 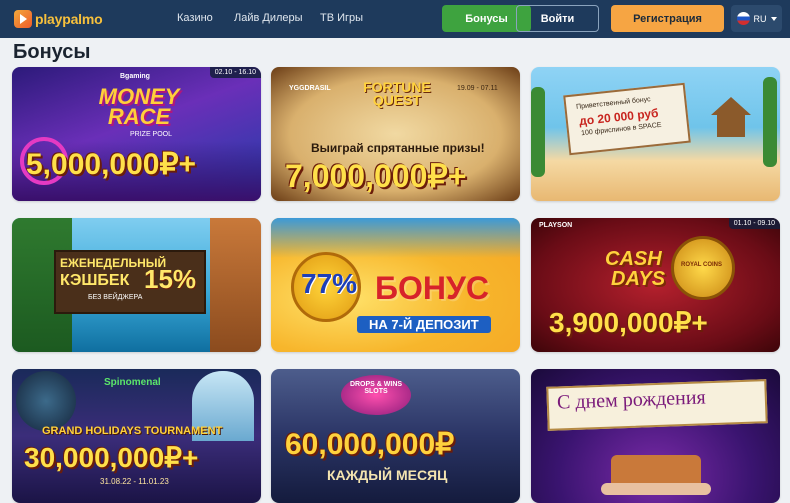 I want to click on royal-coin-icon, so click(x=703, y=268).